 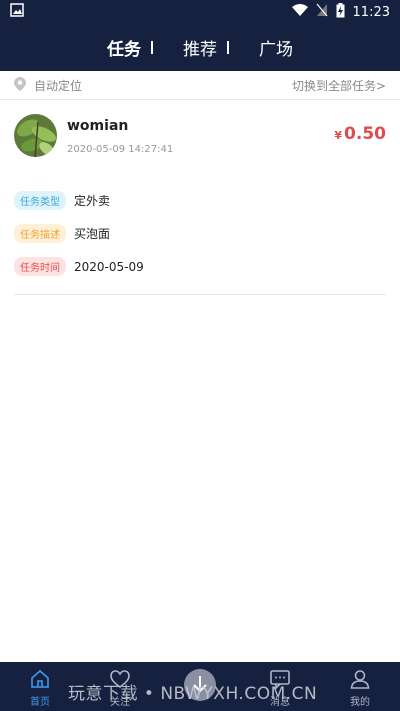 What do you see at coordinates (40, 200) in the screenshot?
I see `task-type-tag: 任务类型` at bounding box center [40, 200].